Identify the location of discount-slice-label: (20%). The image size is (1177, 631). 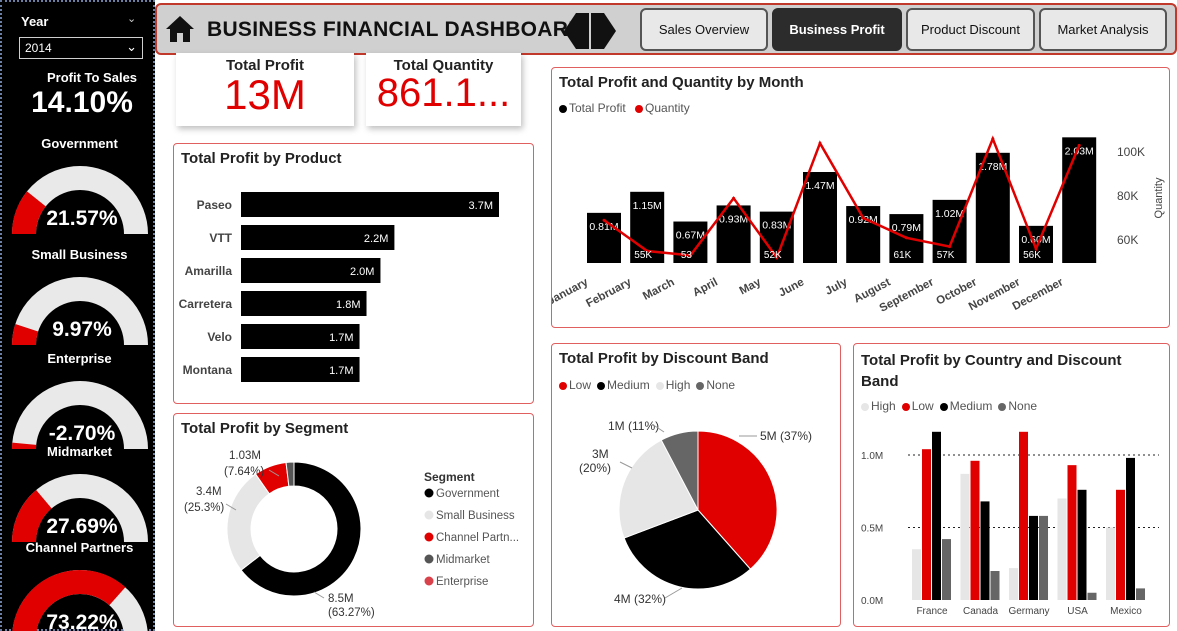
(595, 468).